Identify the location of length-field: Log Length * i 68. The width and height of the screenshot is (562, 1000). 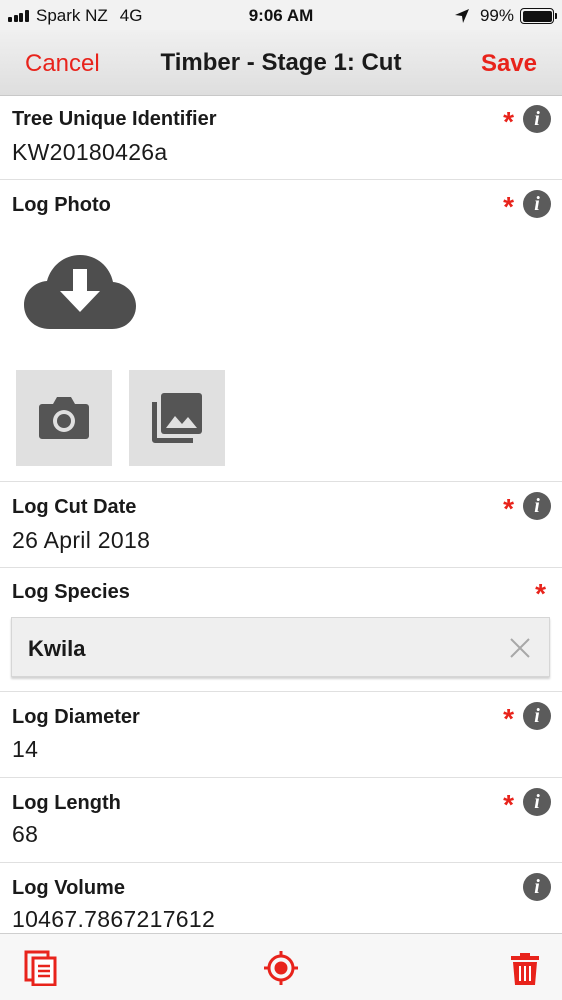
(281, 820).